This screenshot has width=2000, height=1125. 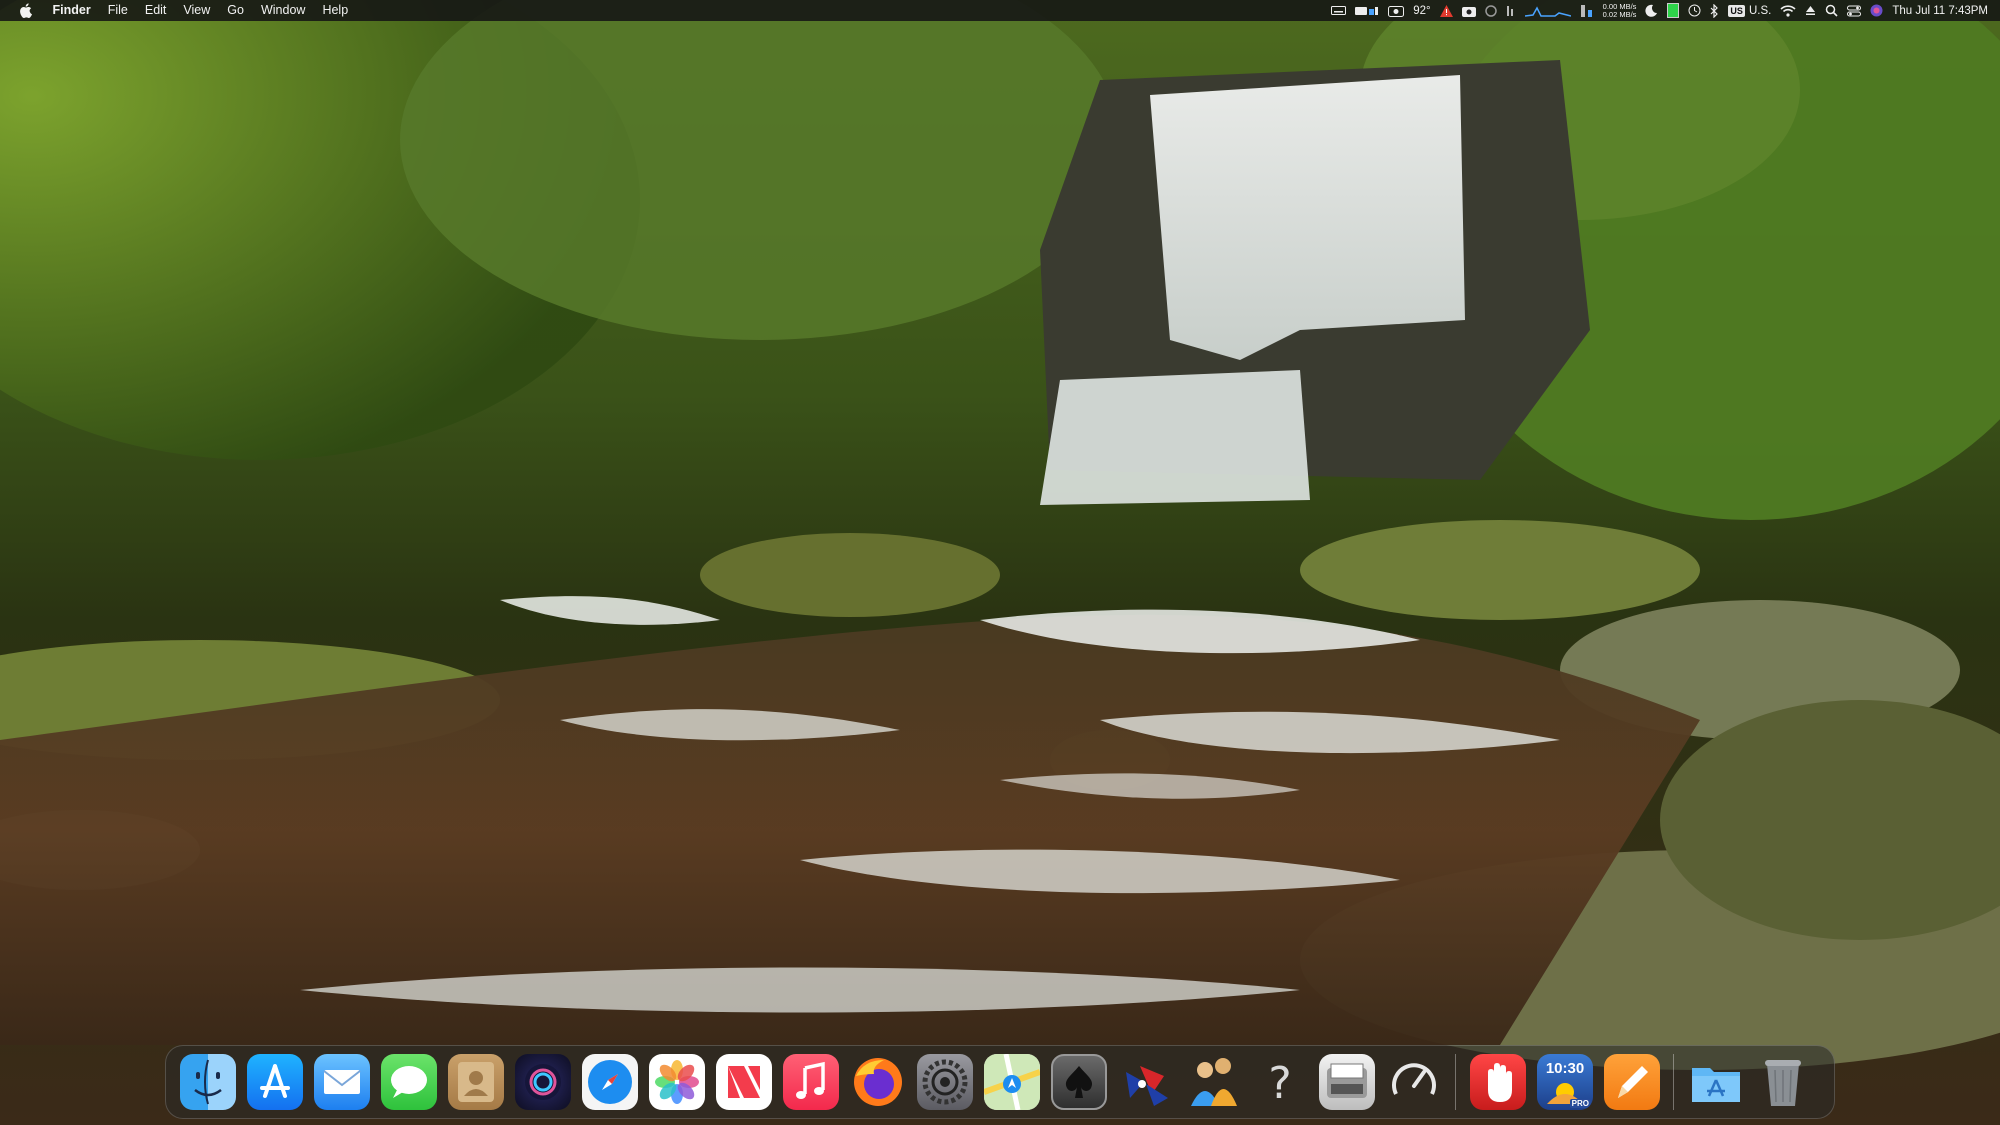 I want to click on pencil-icon, so click(x=1633, y=1082).